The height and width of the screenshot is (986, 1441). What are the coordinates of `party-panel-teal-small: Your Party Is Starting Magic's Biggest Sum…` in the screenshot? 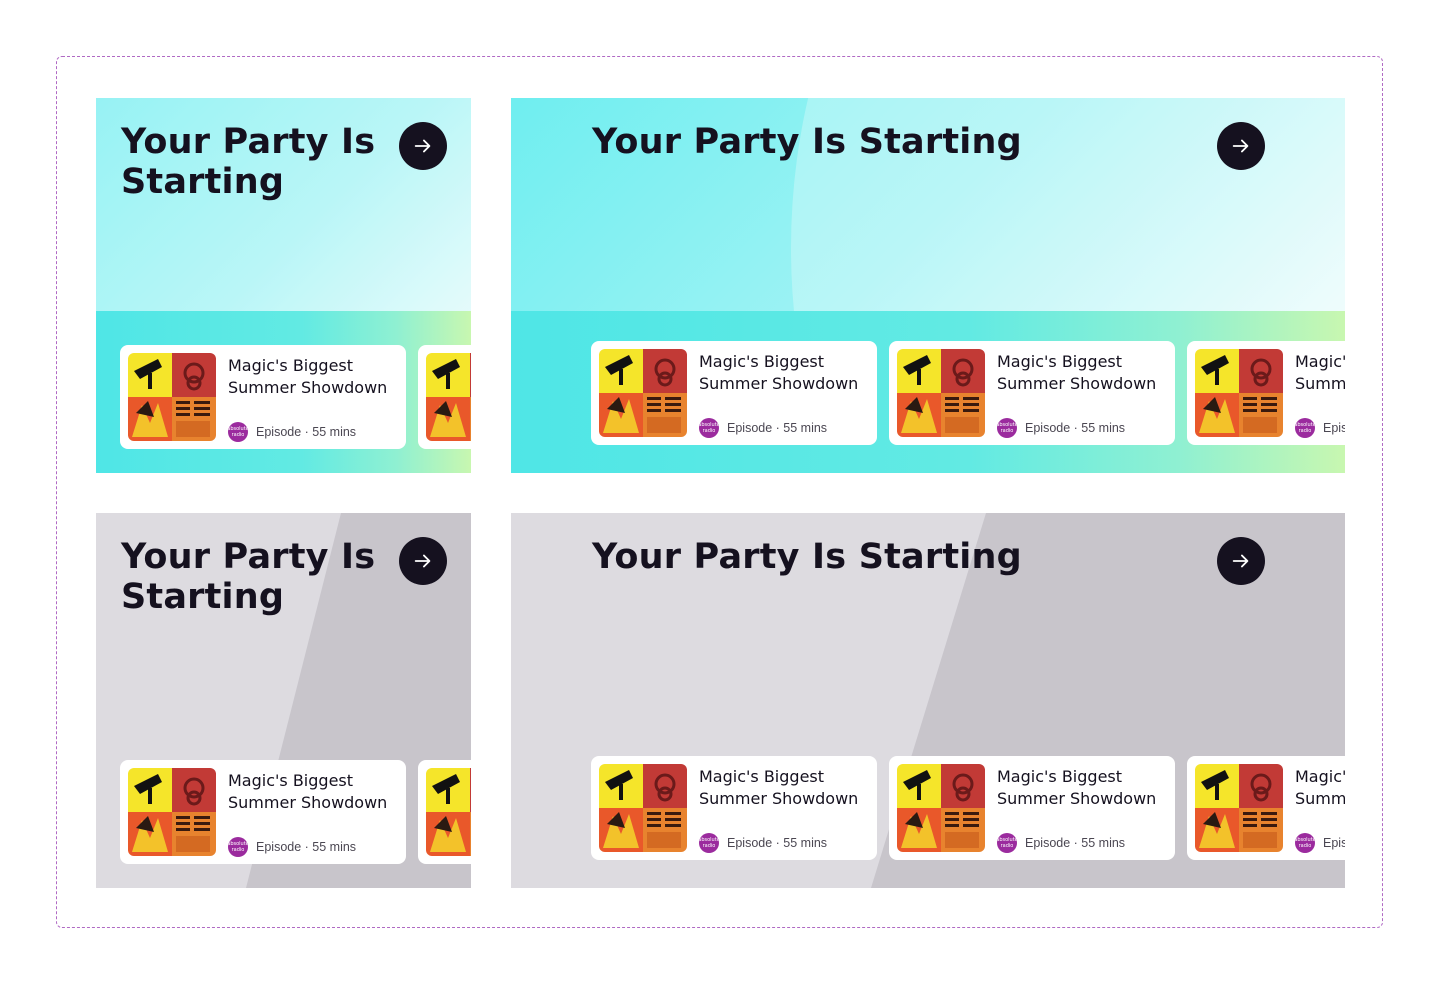 It's located at (283, 285).